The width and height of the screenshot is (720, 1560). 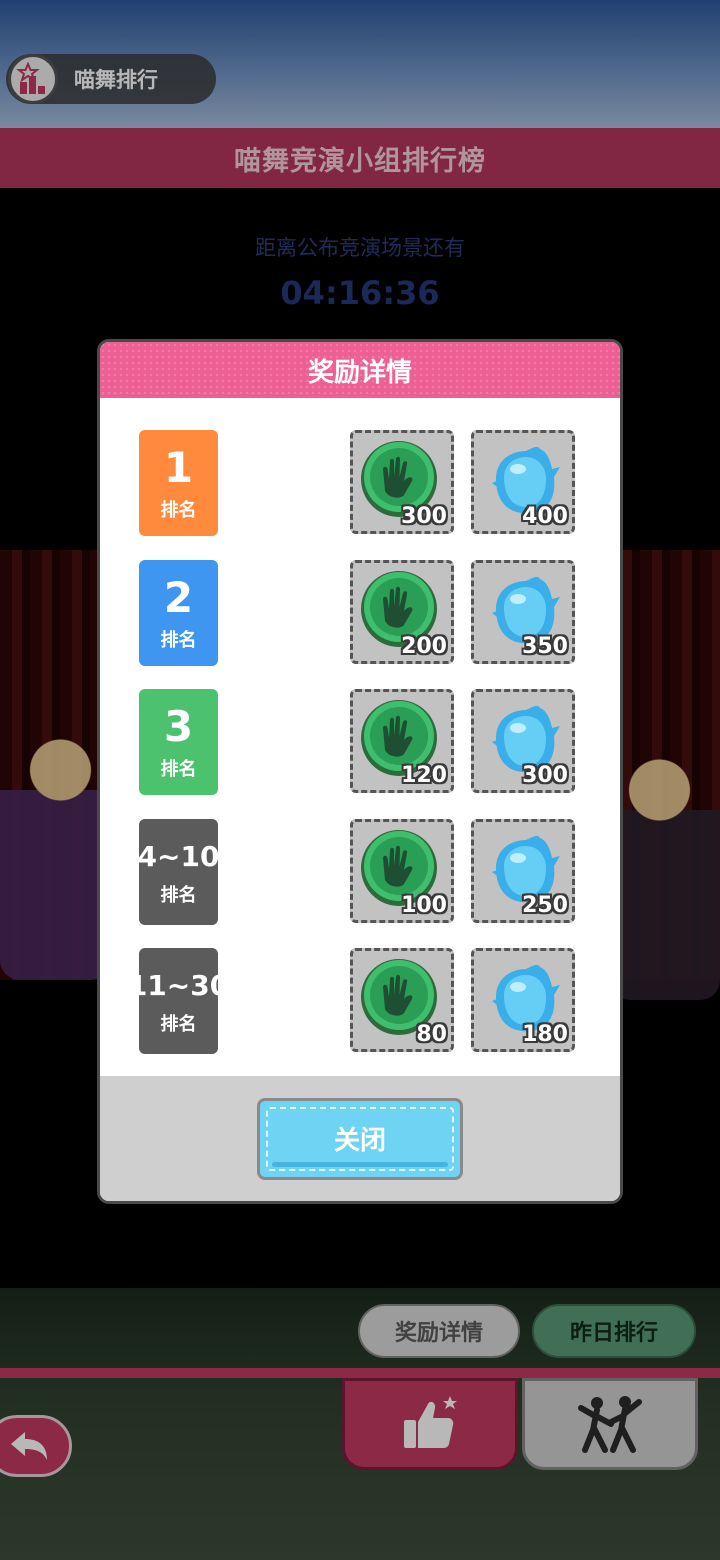 I want to click on rank-number: 3, so click(x=178, y=726).